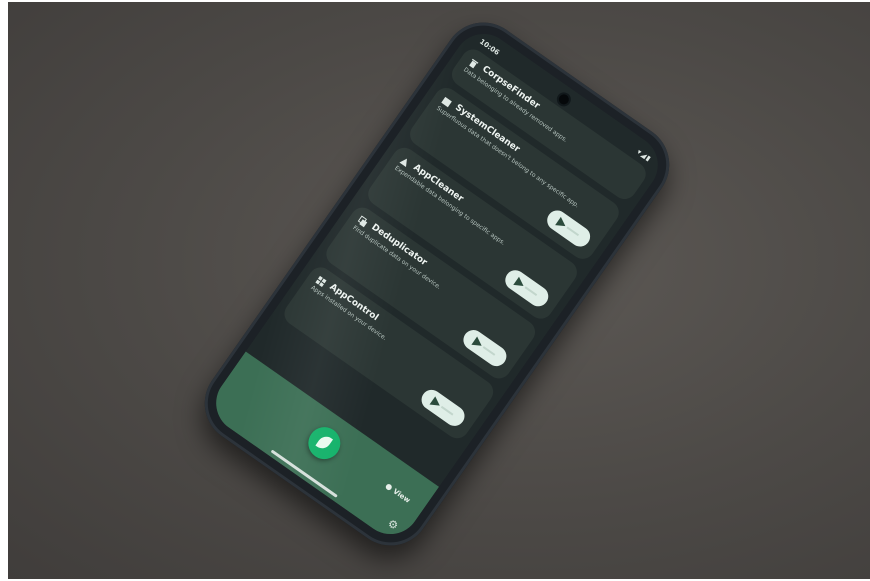  I want to click on scan-all-fab, so click(324, 443).